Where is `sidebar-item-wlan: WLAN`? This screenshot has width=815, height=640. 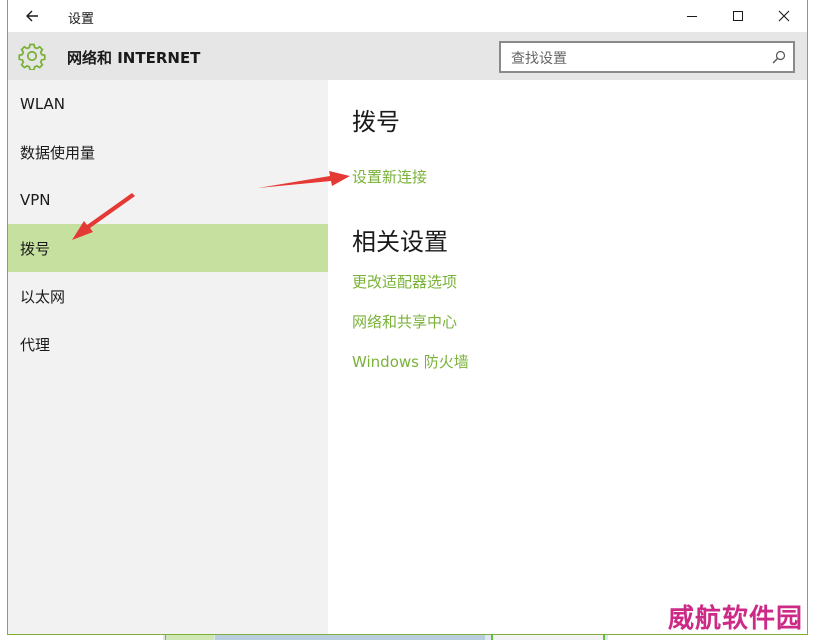
sidebar-item-wlan: WLAN is located at coordinates (168, 104).